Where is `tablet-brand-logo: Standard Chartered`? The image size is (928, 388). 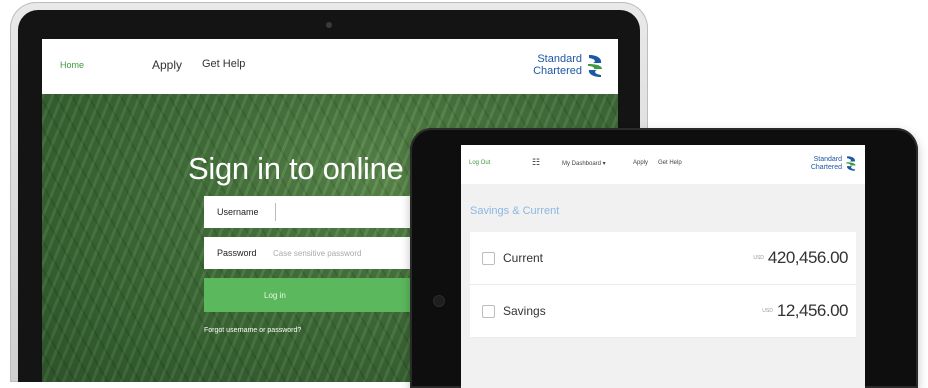 tablet-brand-logo: Standard Chartered is located at coordinates (834, 163).